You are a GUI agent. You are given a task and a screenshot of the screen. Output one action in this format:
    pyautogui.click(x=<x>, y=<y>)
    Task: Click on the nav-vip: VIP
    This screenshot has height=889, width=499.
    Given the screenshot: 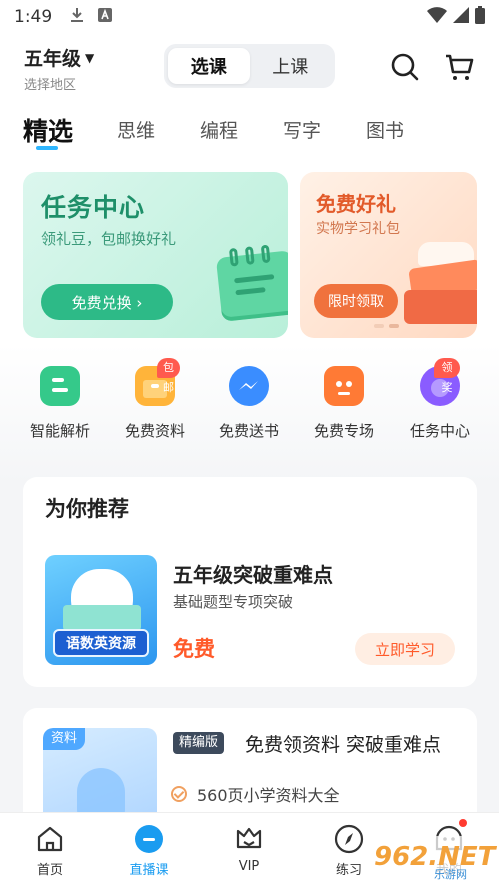 What is the action you would take?
    pyautogui.click(x=249, y=848)
    